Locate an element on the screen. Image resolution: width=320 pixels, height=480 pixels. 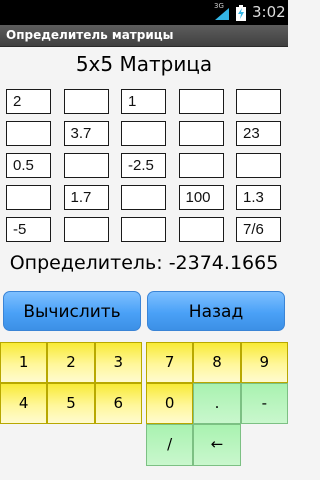
matrix-cell-3-3: -2.5 is located at coordinates (143, 165).